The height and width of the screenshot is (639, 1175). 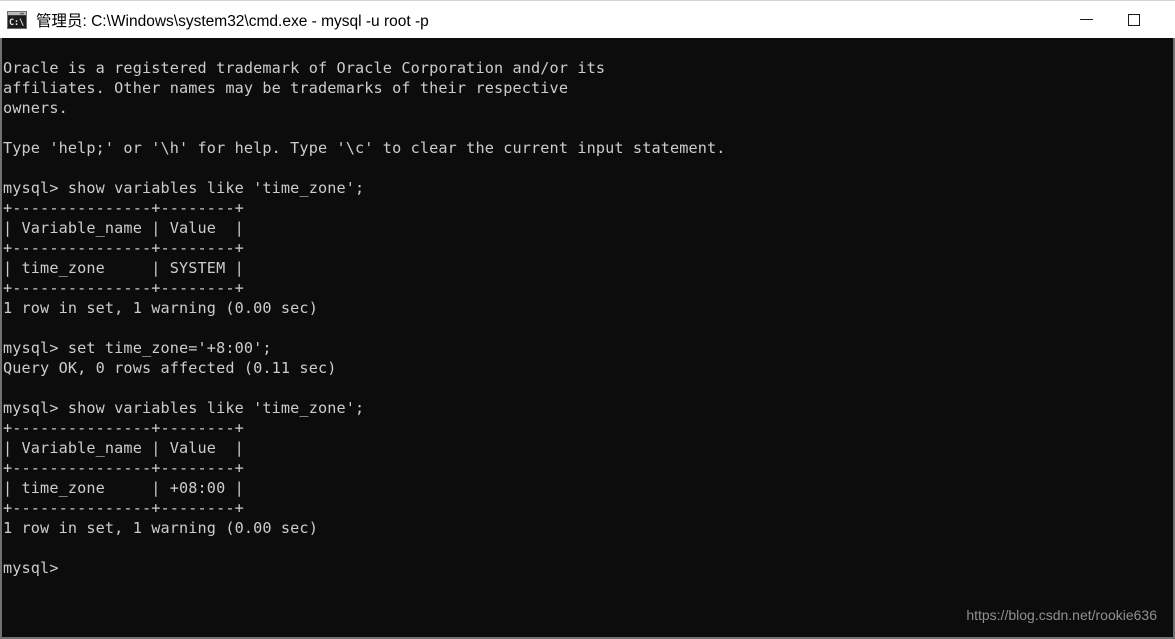 I want to click on maximize-icon, so click(x=1133, y=19).